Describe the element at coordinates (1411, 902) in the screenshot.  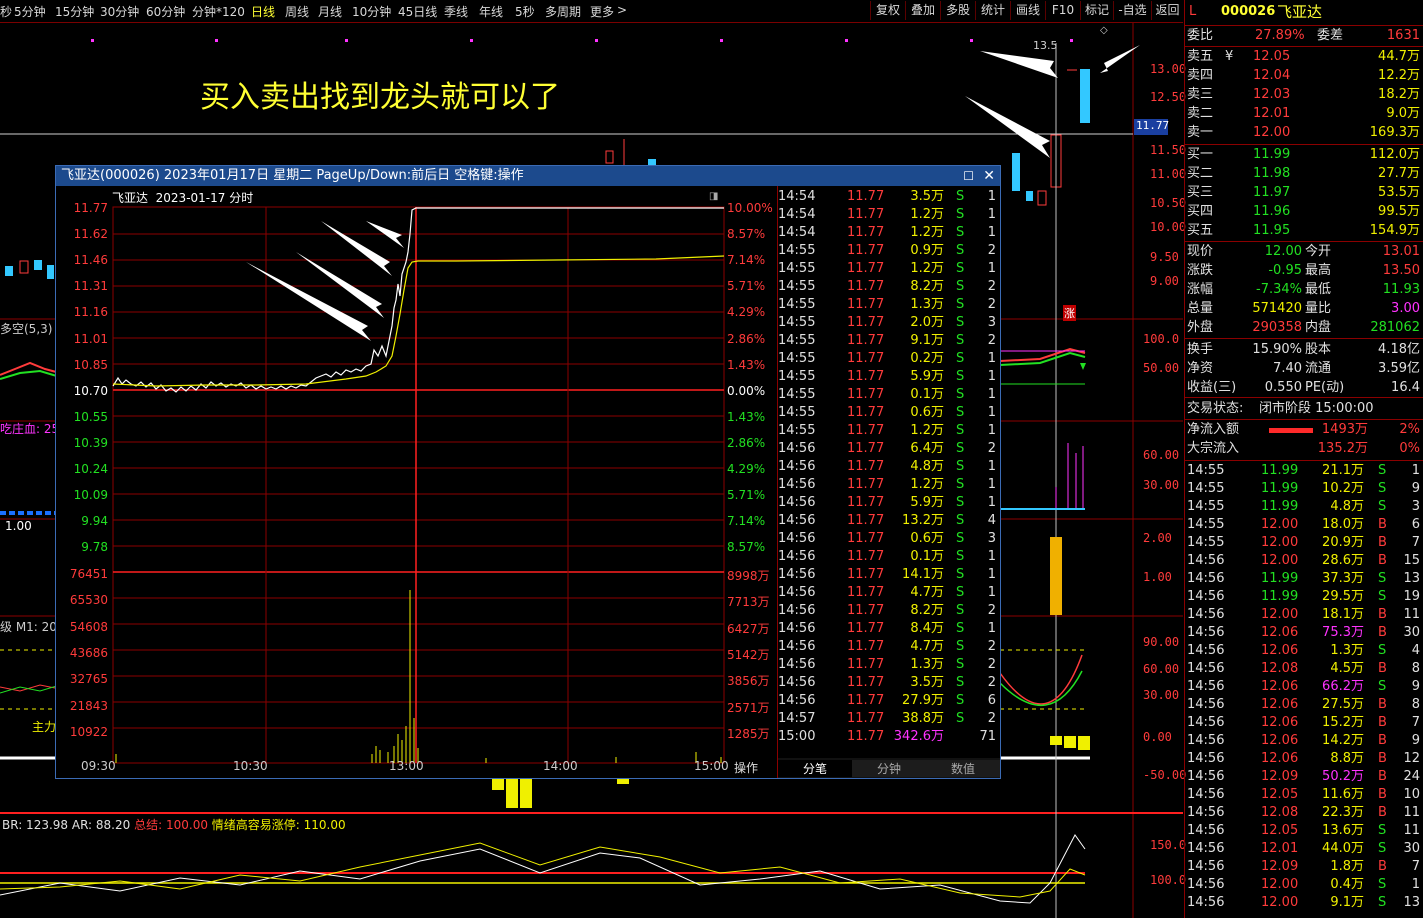
I see `trade-count: 13` at that location.